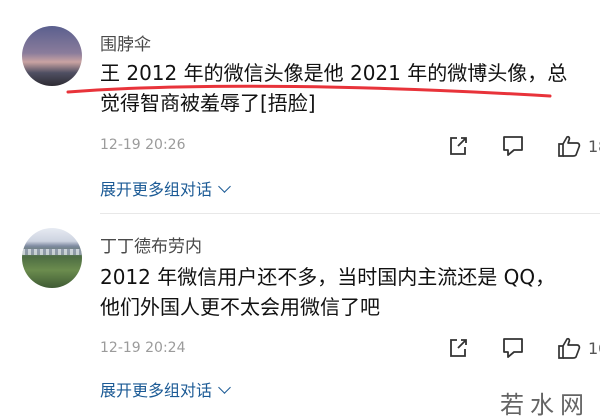  I want to click on comment-username: 丁丁德布劳内, so click(151, 244).